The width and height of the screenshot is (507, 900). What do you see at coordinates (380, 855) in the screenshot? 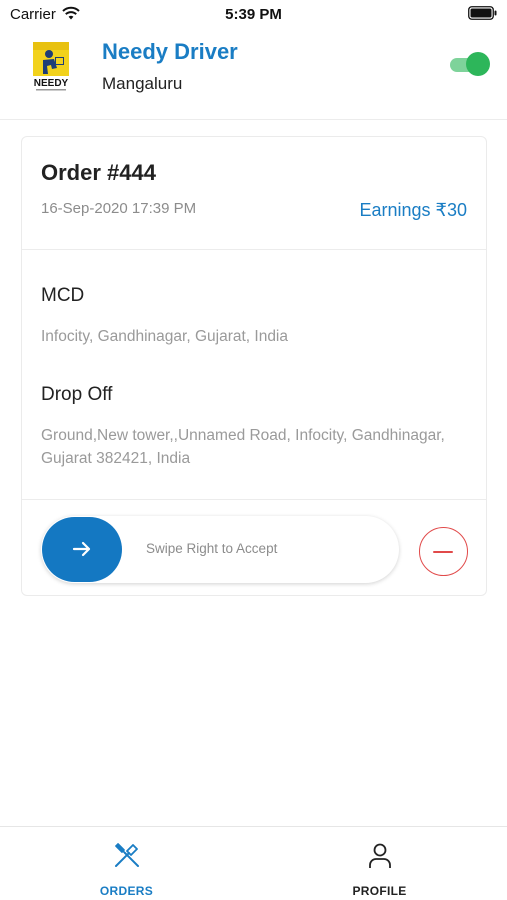
I see `person-icon` at bounding box center [380, 855].